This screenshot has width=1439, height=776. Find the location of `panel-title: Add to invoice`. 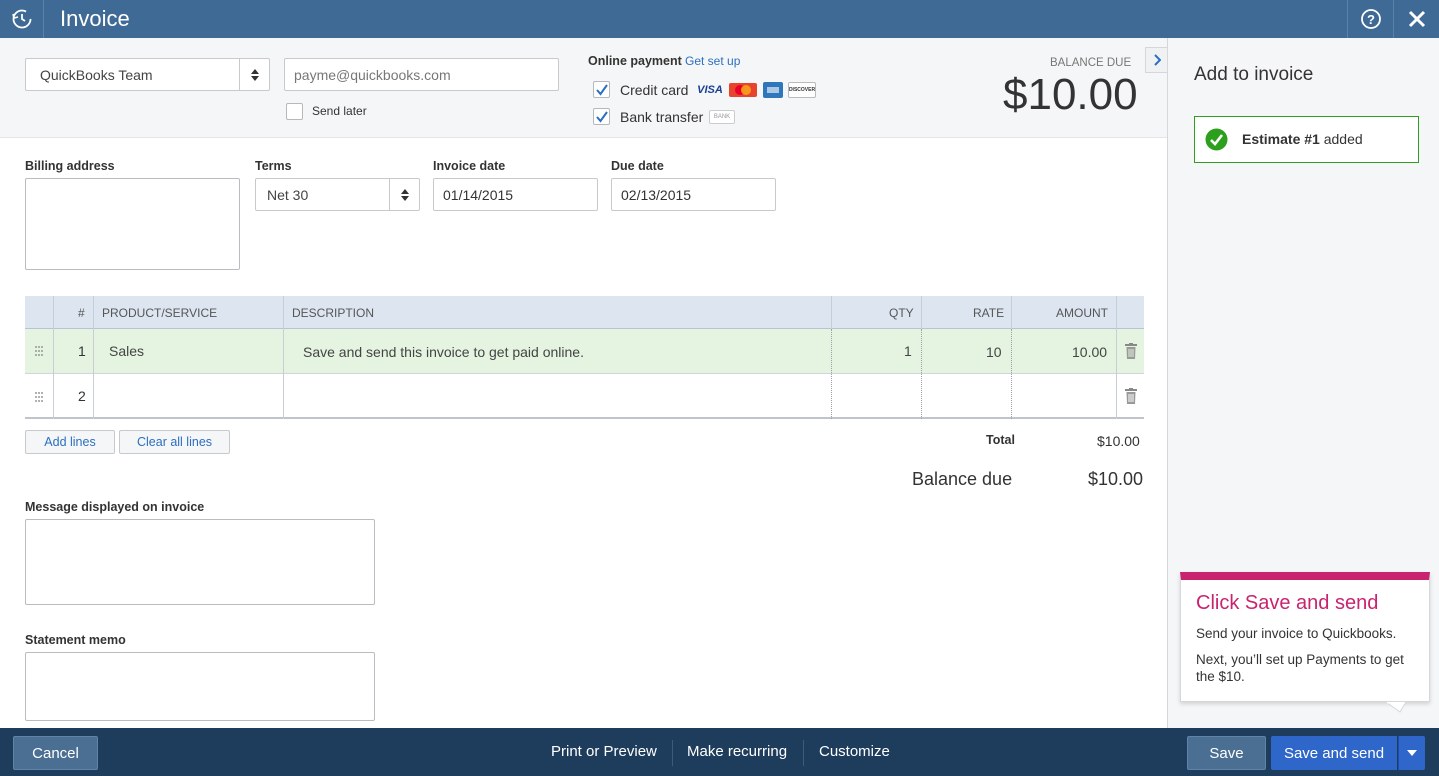

panel-title: Add to invoice is located at coordinates (1254, 74).